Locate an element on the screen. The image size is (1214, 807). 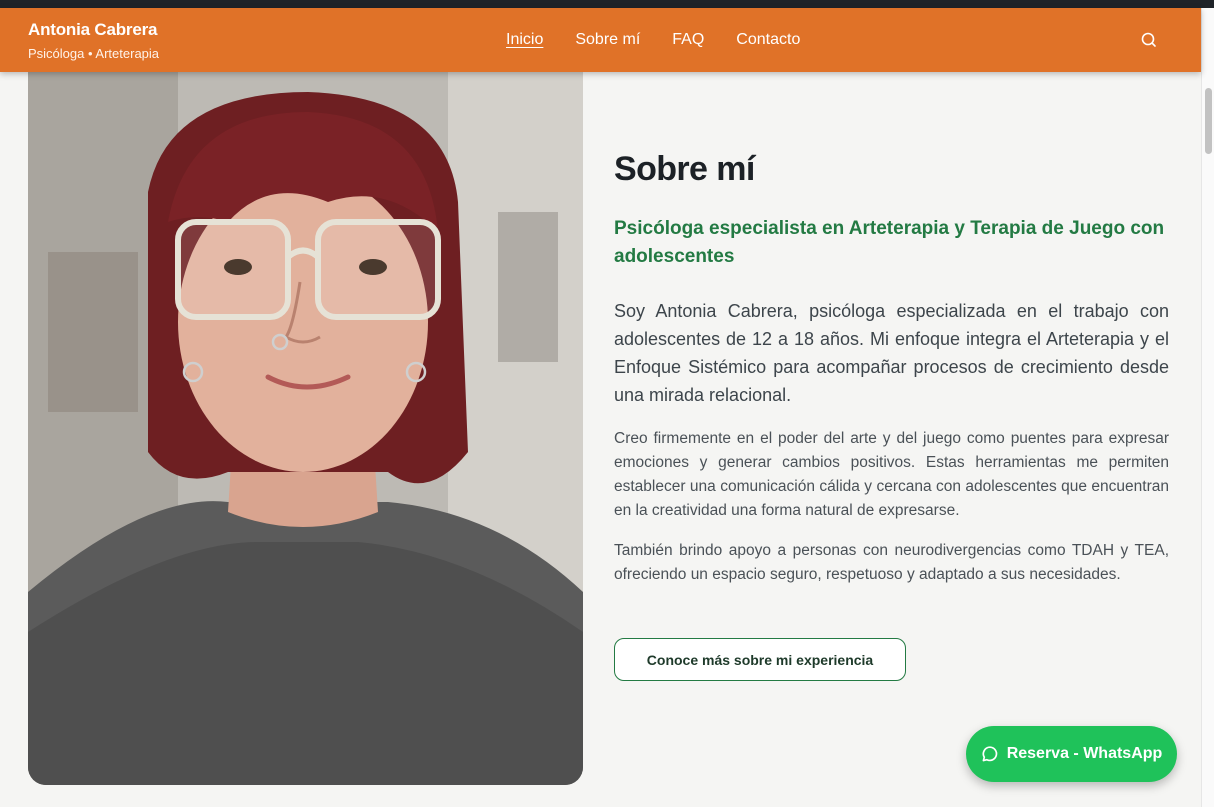
chat-bubble-icon is located at coordinates (989, 754).